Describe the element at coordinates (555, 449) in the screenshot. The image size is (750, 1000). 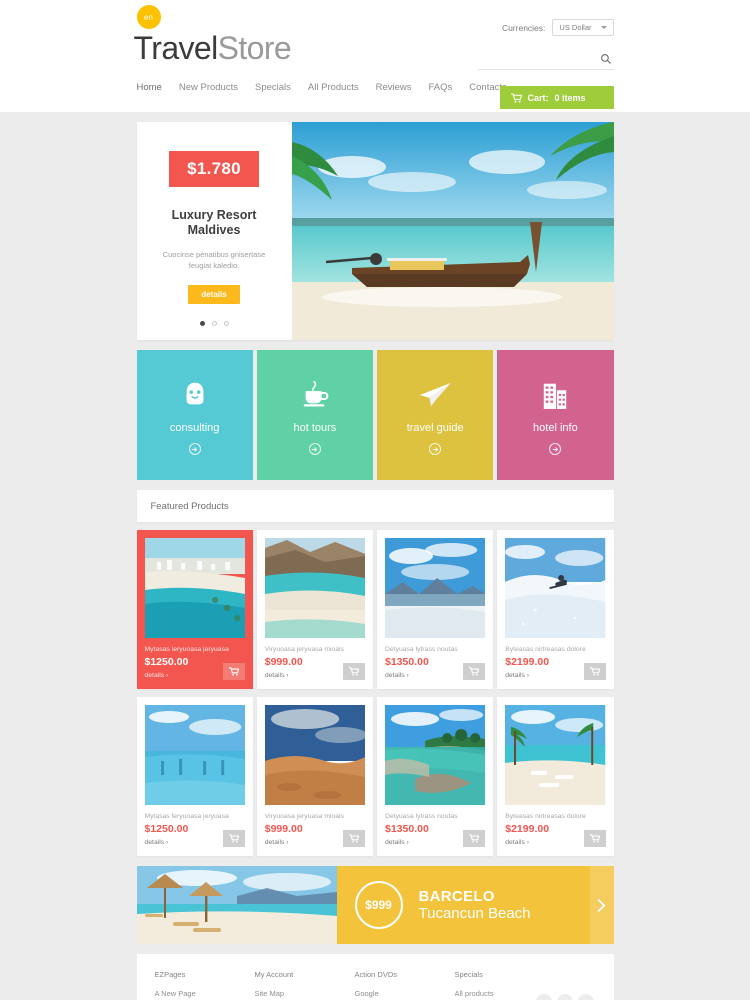
I see `tile-hotel-info-arrow-icon` at that location.